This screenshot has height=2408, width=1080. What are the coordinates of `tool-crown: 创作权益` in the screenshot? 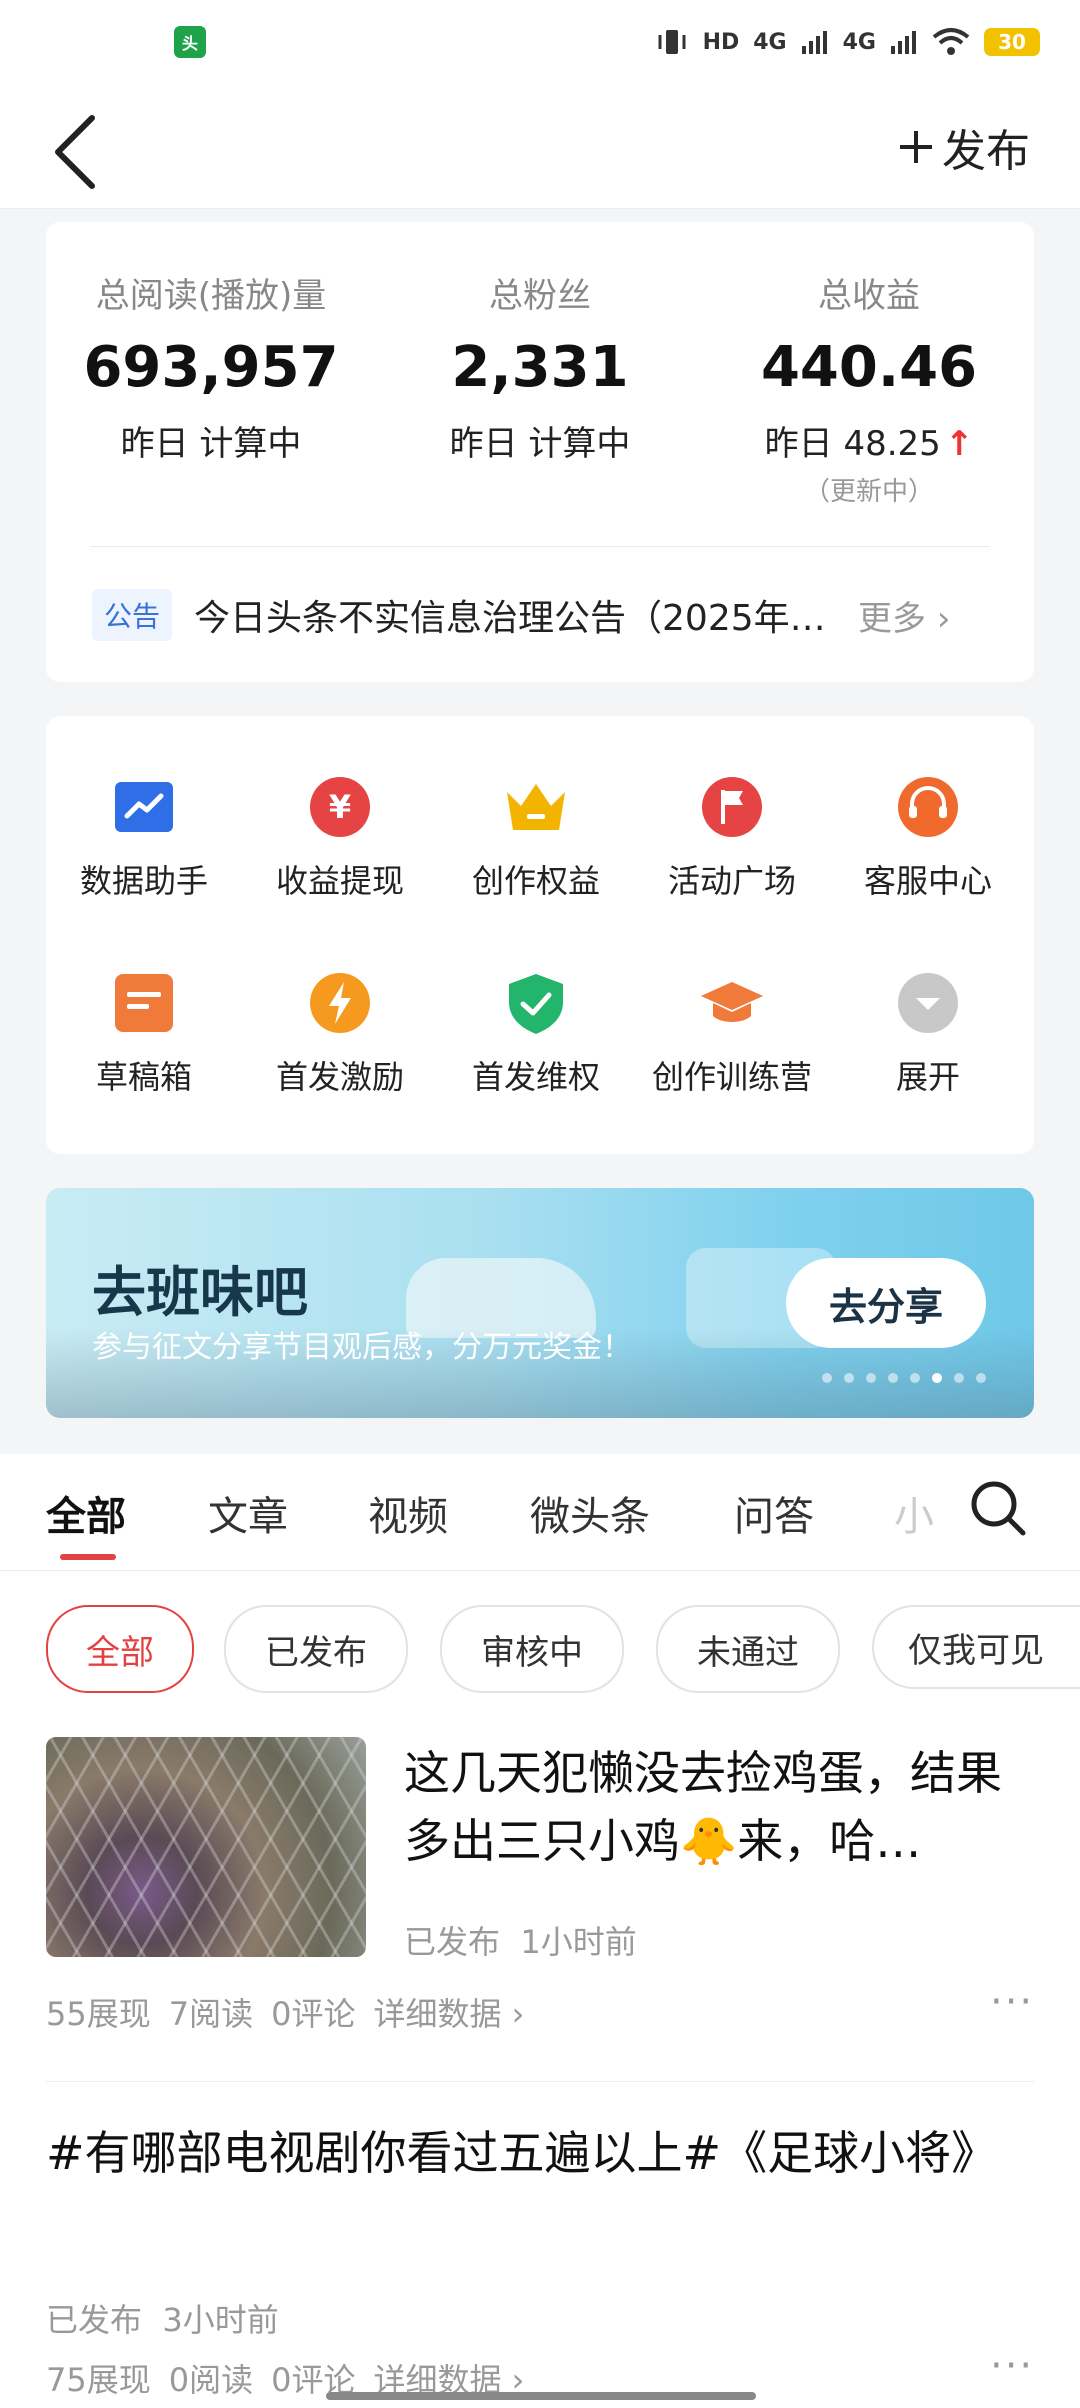 It's located at (536, 838).